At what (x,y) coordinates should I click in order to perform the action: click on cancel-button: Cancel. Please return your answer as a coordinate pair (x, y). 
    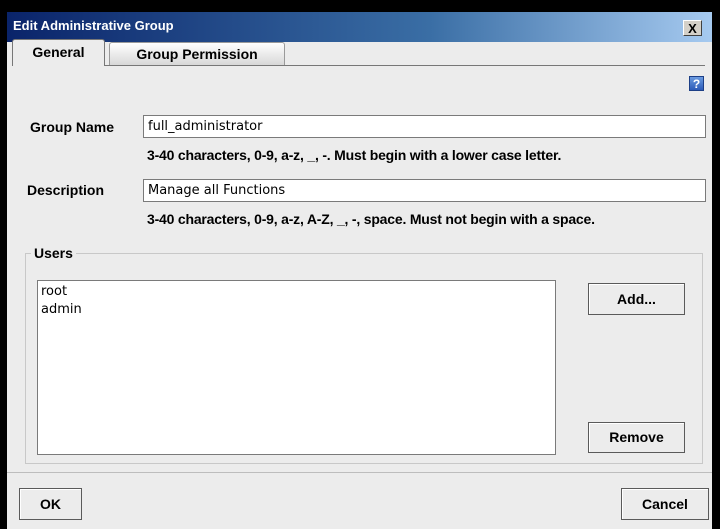
    Looking at the image, I should click on (665, 504).